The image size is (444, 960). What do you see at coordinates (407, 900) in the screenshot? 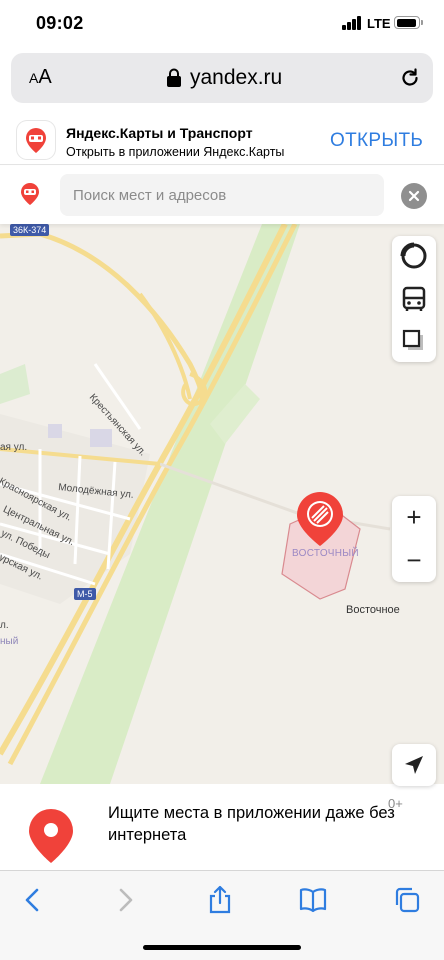
I see `tabs-icon` at bounding box center [407, 900].